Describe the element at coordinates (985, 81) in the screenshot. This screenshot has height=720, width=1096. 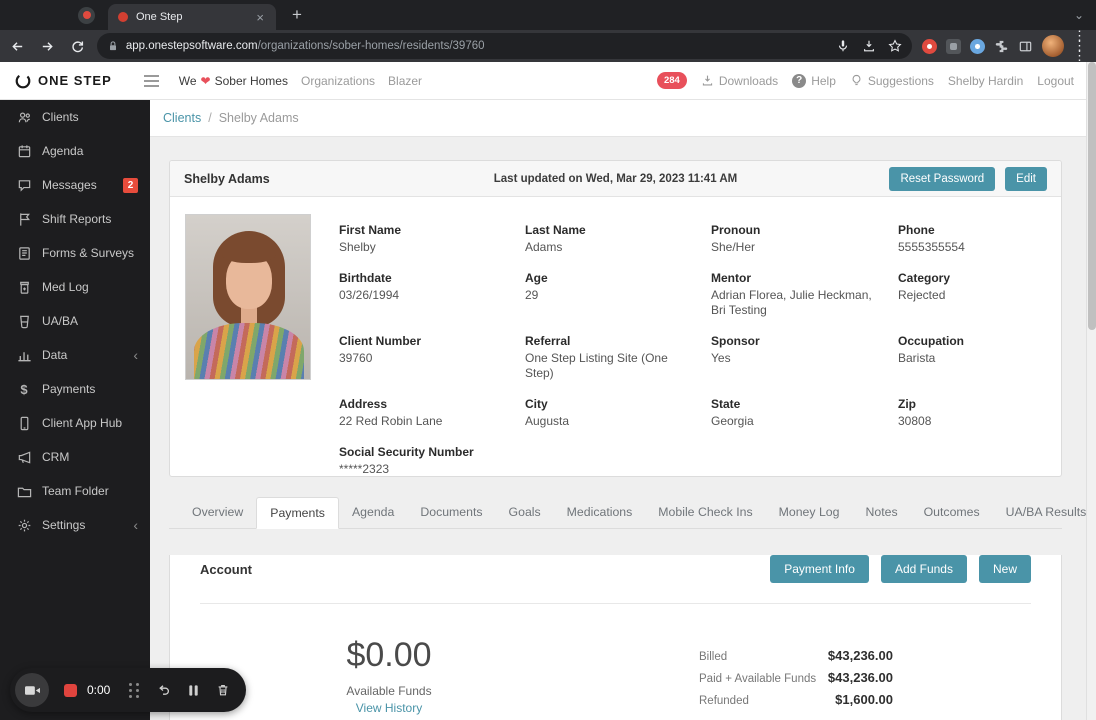
I see `user-name: Shelby Hardin` at that location.